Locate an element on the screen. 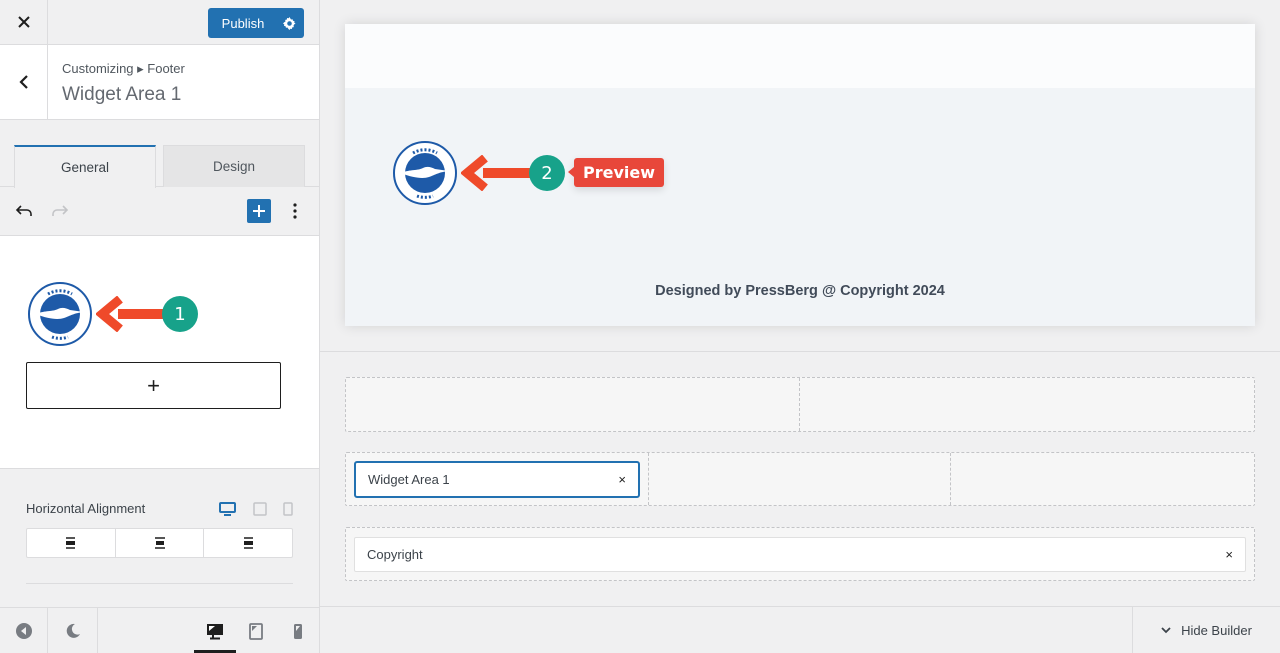 This screenshot has height=653, width=1280. footer-builder-row-main: Widget Area 1 × is located at coordinates (800, 479).